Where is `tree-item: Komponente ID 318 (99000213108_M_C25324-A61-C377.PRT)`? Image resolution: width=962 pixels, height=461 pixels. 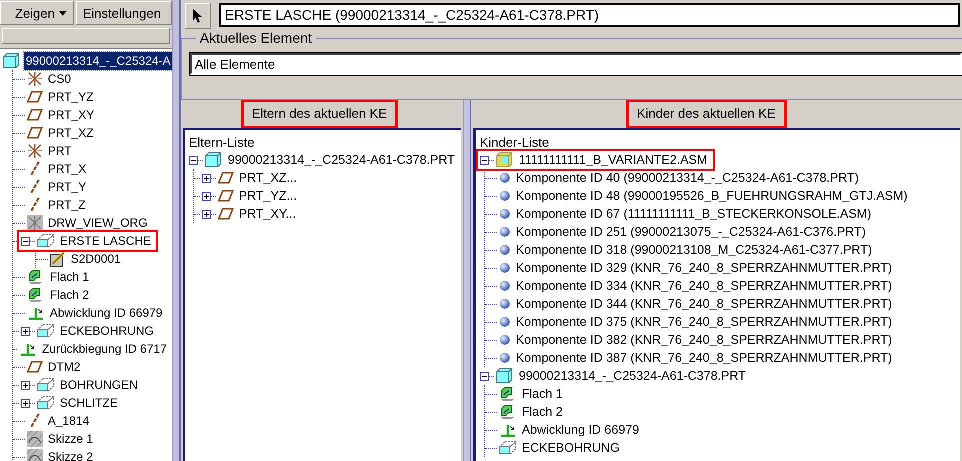
tree-item: Komponente ID 318 (99000213108_M_C25324-A61-C377.PRT) is located at coordinates (694, 250).